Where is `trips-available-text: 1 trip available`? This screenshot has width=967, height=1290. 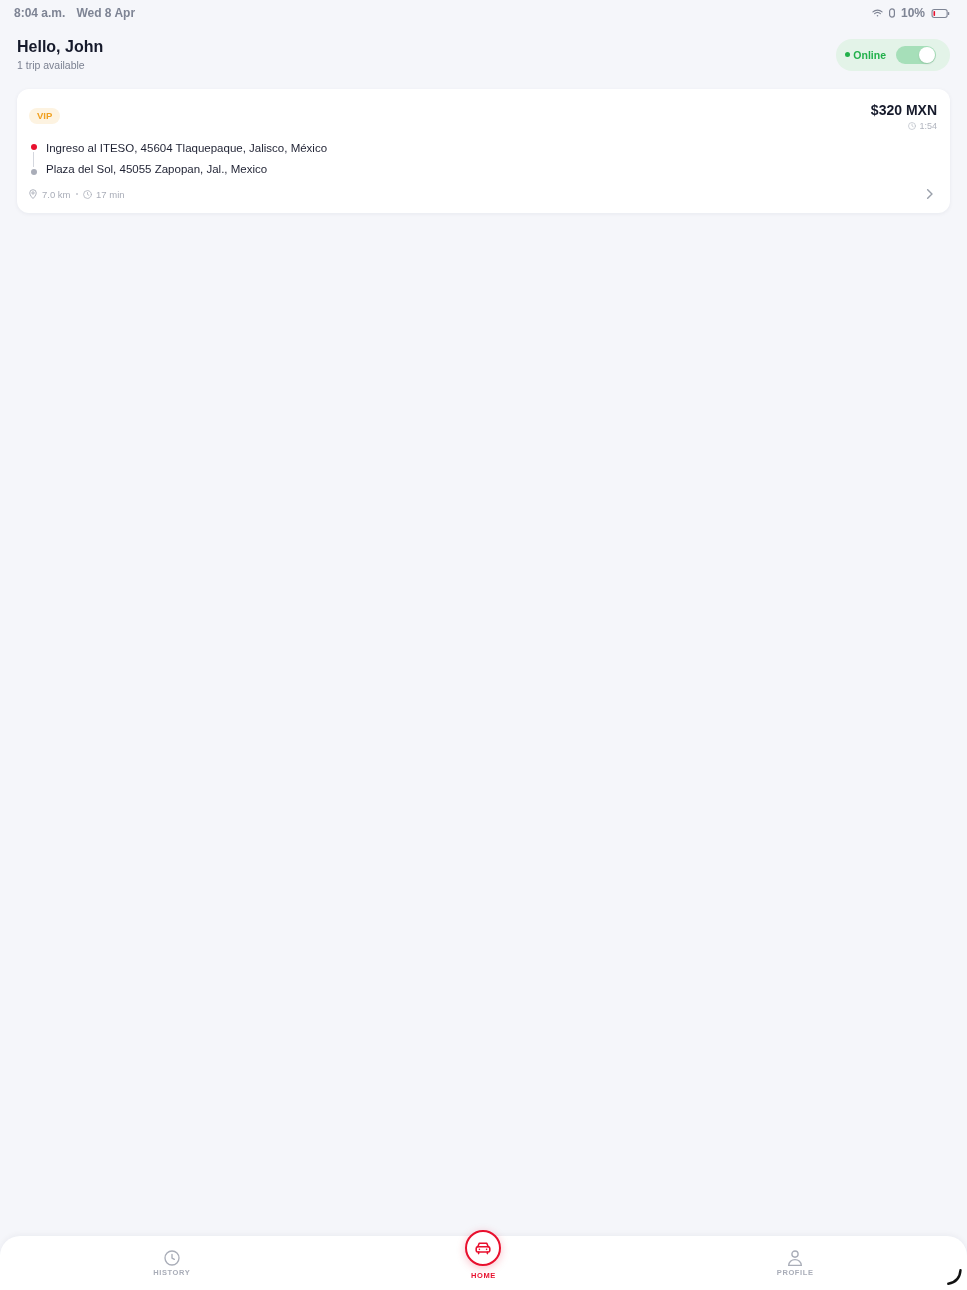
trips-available-text: 1 trip available is located at coordinates (51, 65).